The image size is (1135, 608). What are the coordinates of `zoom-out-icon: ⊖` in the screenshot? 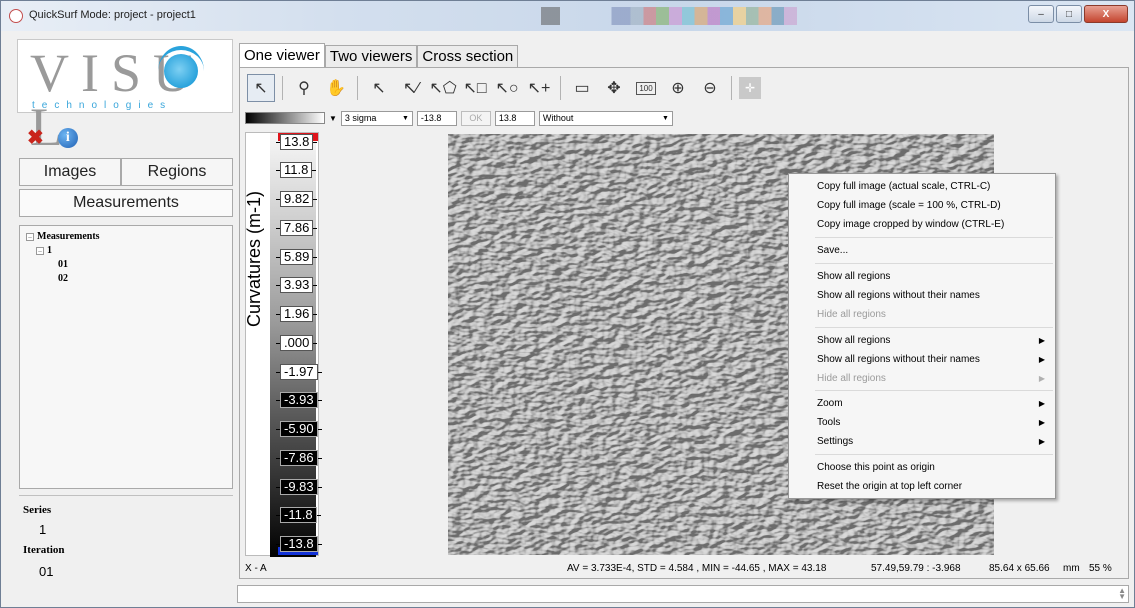 It's located at (710, 88).